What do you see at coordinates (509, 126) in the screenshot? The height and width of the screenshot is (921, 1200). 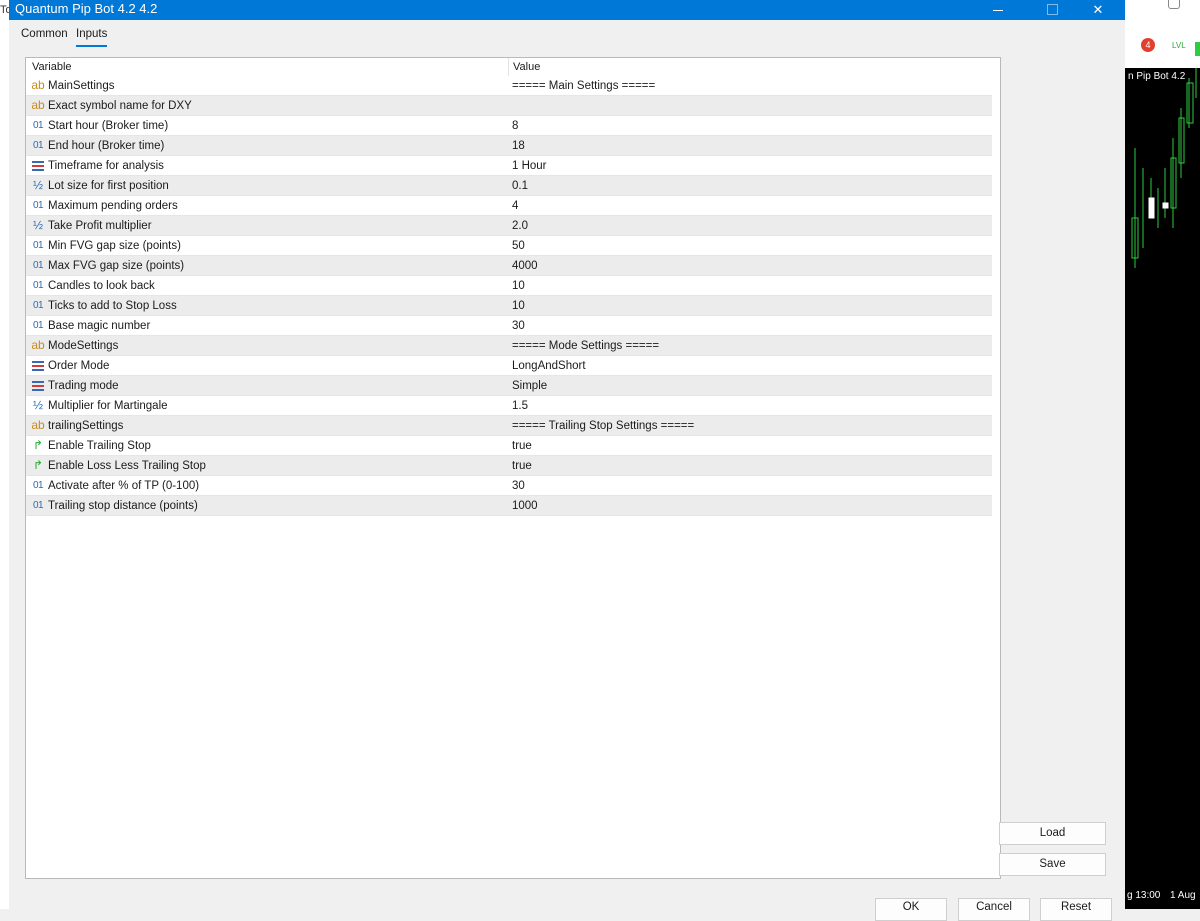 I see `table-row: 01 Start hour (Broker time) 8` at bounding box center [509, 126].